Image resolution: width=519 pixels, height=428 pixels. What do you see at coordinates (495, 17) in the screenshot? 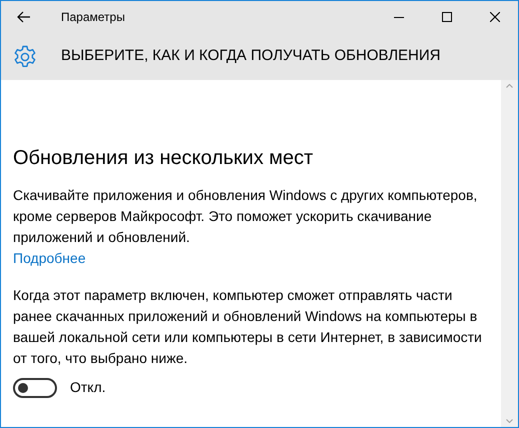
I see `close-icon` at bounding box center [495, 17].